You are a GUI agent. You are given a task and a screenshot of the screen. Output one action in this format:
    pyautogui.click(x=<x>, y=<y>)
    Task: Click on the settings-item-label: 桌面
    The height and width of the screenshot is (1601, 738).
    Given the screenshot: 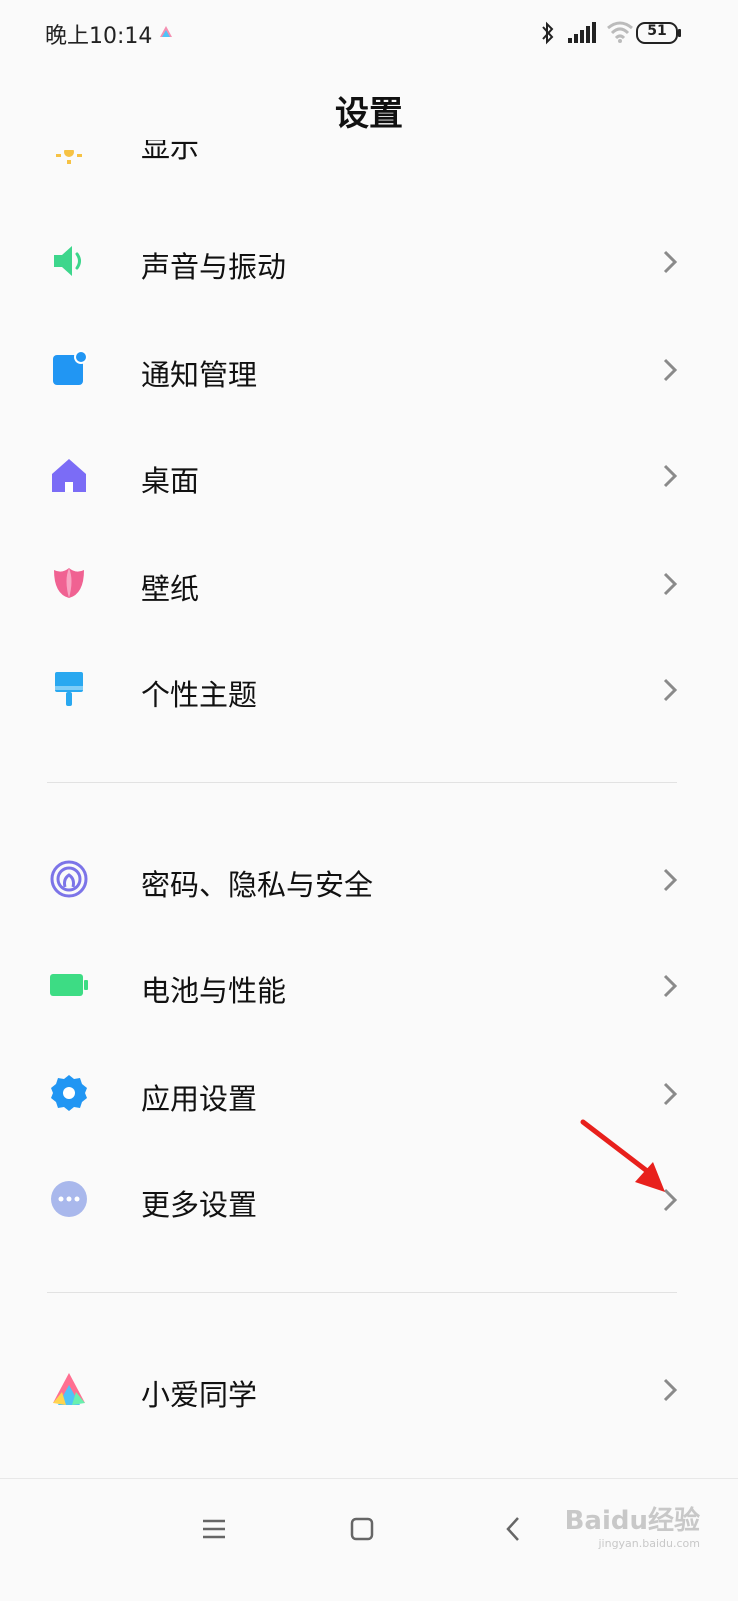 What is the action you would take?
    pyautogui.click(x=170, y=481)
    